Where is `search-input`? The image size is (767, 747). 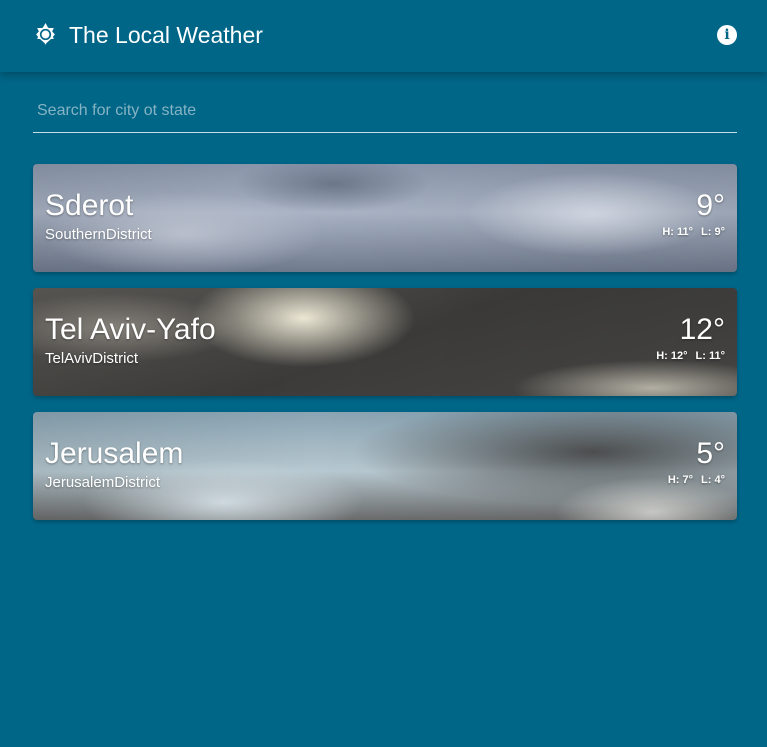
search-input is located at coordinates (385, 111).